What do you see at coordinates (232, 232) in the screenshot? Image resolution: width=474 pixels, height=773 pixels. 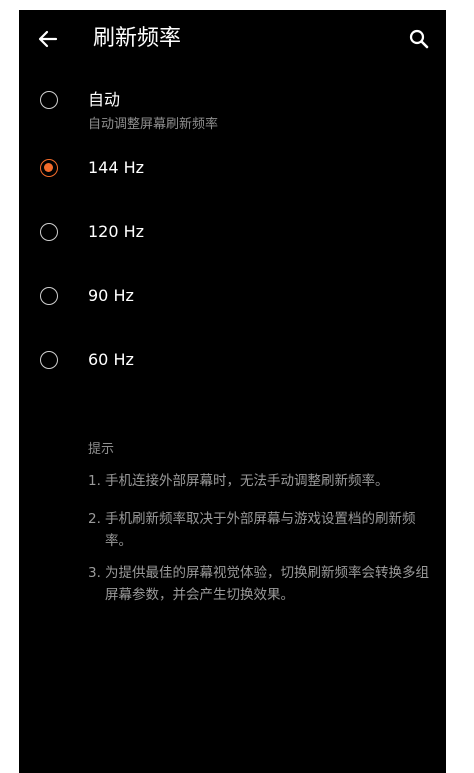 I see `option-120hz: 120 Hz` at bounding box center [232, 232].